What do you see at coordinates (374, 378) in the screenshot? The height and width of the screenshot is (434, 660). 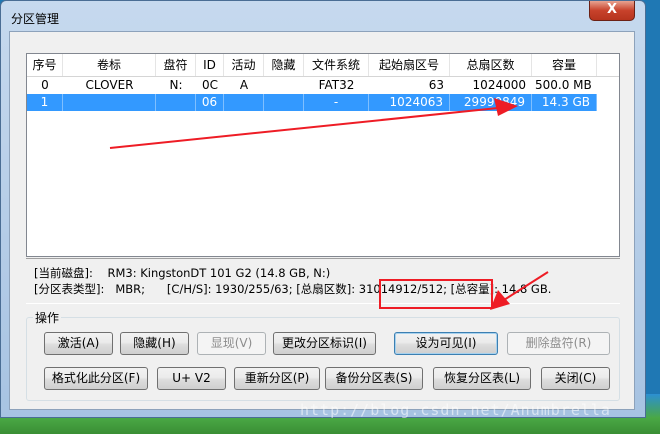 I see `backup-partition-table-button: 备份分区表(S)` at bounding box center [374, 378].